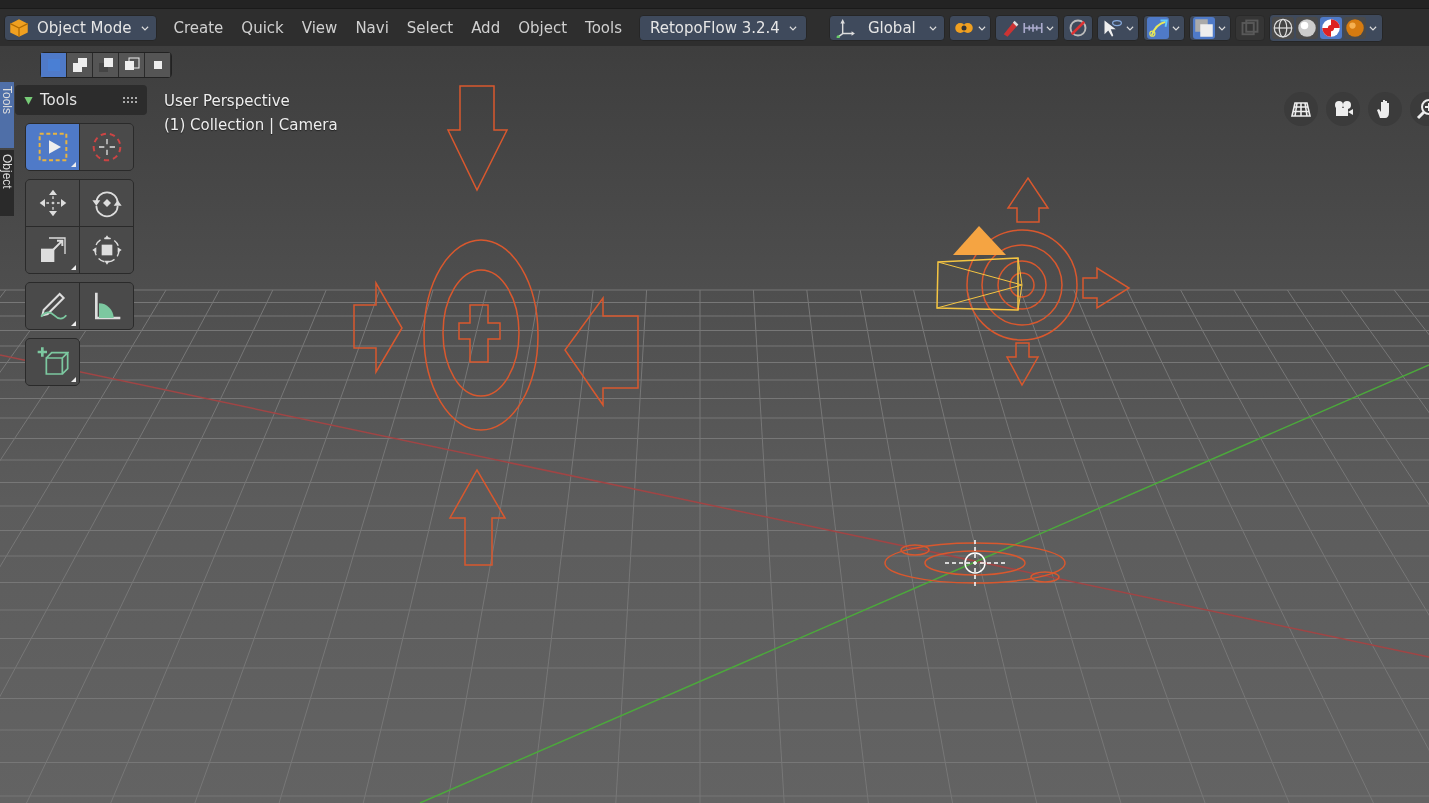  I want to click on sphere-icon, so click(1306, 27).